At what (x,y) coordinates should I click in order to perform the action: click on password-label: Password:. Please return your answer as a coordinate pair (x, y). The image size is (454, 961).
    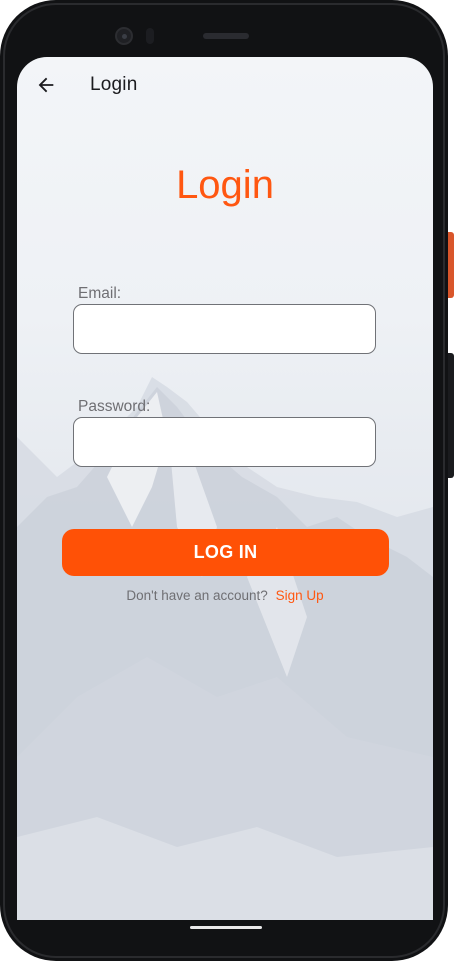
    Looking at the image, I should click on (114, 406).